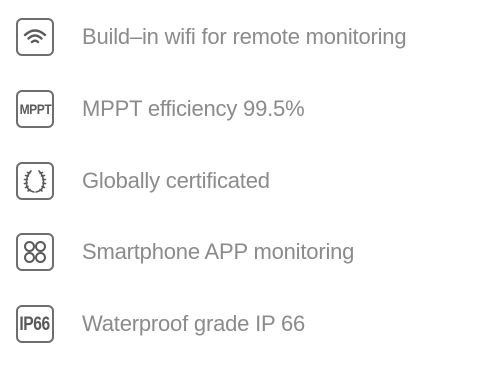 The height and width of the screenshot is (378, 500). I want to click on feature-label: MPPT efficiency 99.5%, so click(193, 108).